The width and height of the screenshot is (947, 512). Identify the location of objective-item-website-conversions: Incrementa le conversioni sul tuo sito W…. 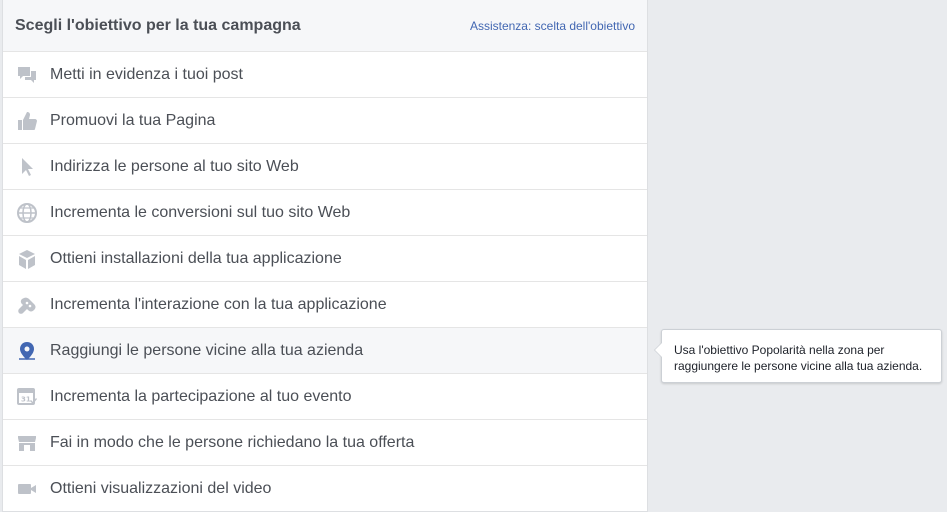
(325, 213).